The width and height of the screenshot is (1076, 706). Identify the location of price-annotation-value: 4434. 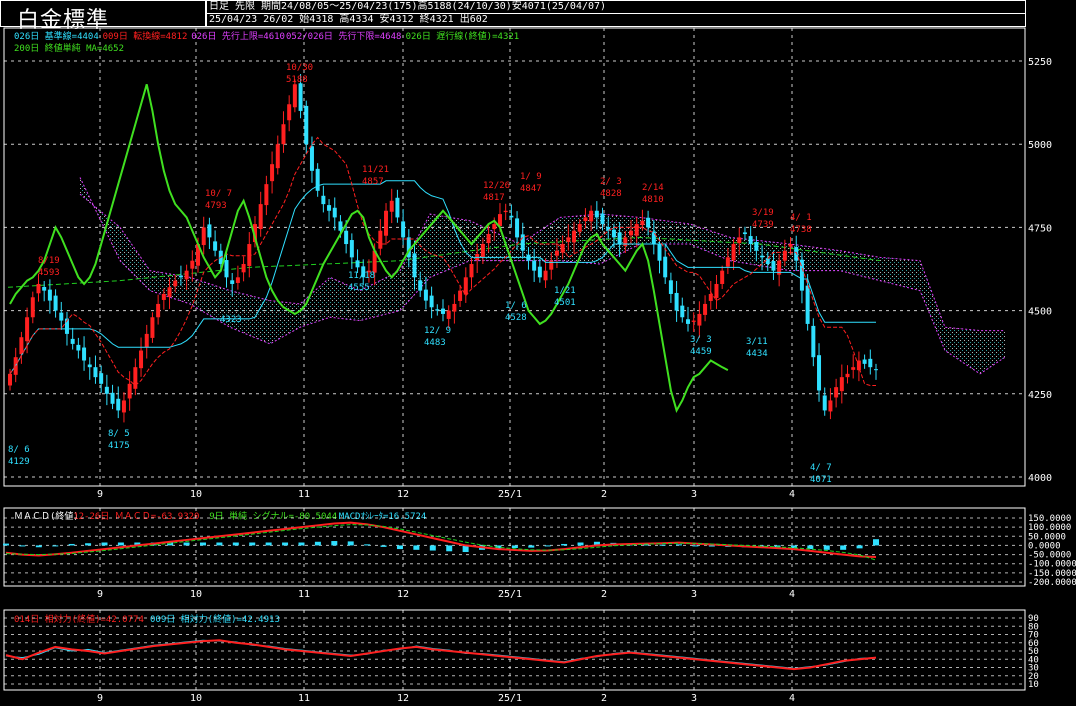
(757, 354).